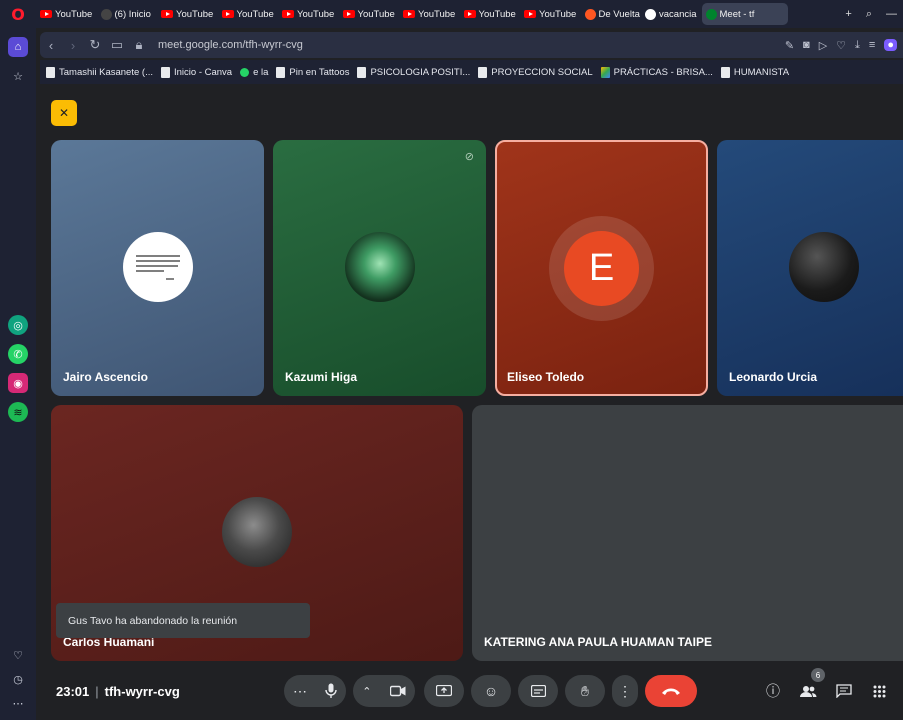  I want to click on history-icon: ◷, so click(18, 679).